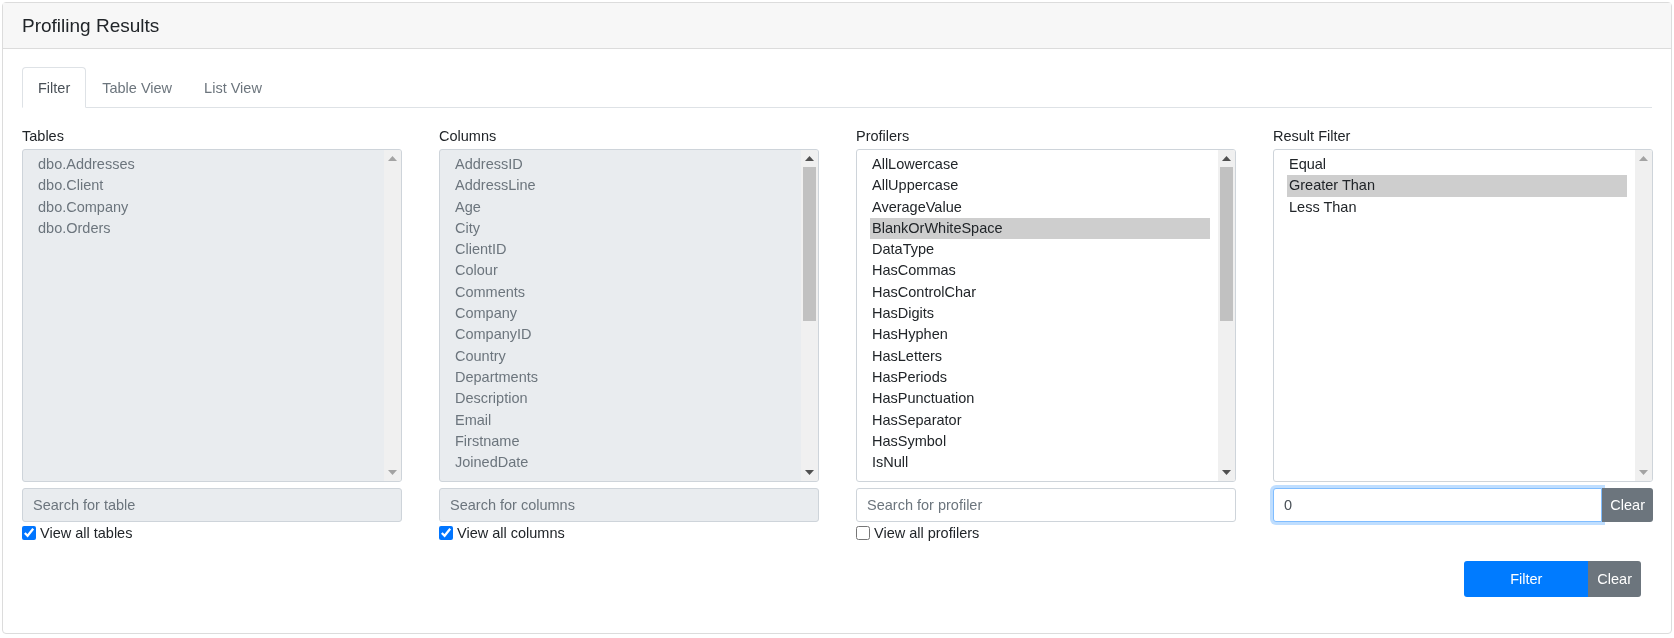 This screenshot has height=638, width=1674. Describe the element at coordinates (86, 533) in the screenshot. I see `checkbox-label: View all tables` at that location.